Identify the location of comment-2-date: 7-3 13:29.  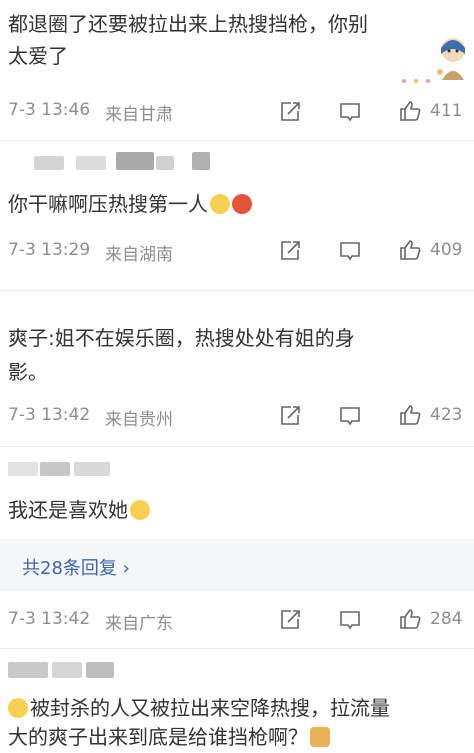
(49, 250).